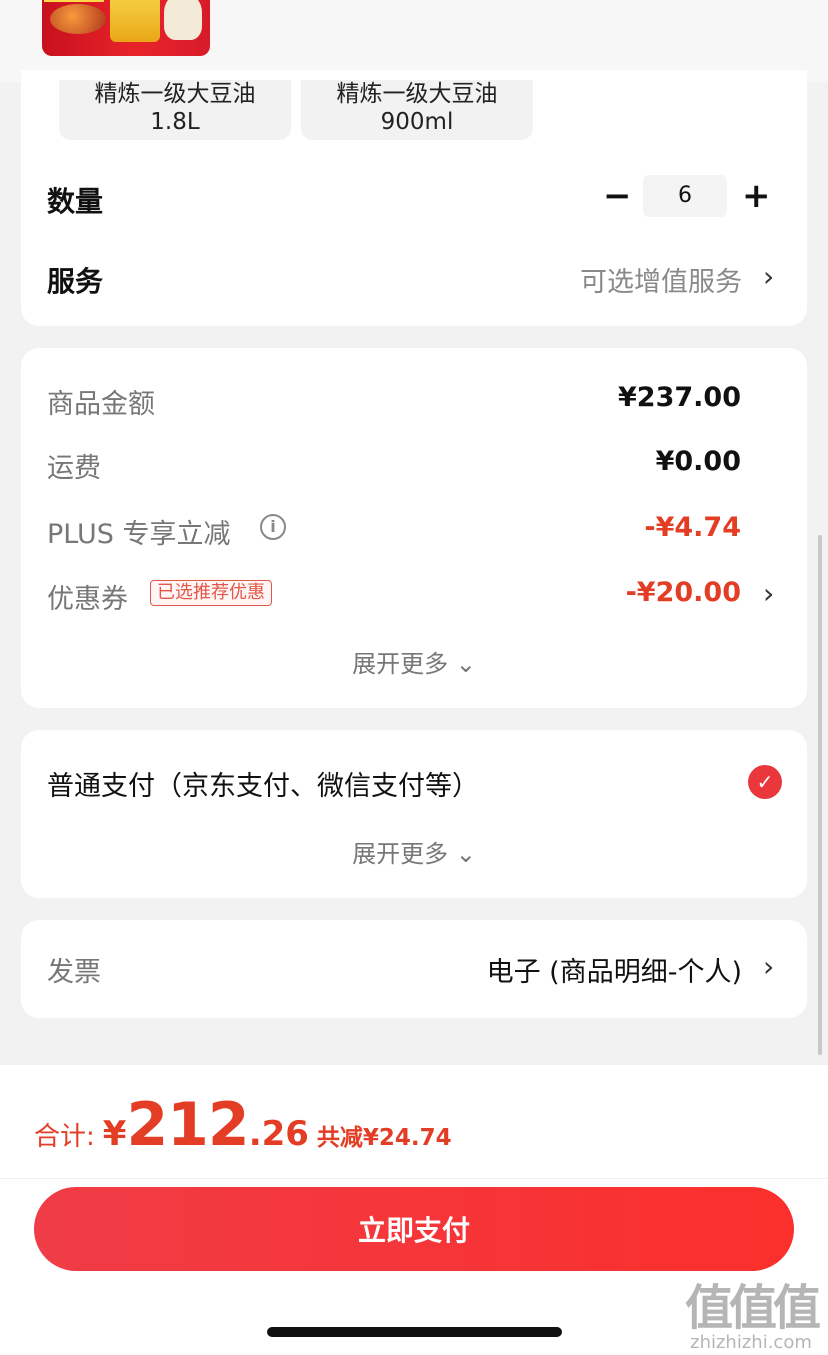  What do you see at coordinates (751, 1342) in the screenshot?
I see `watermark-url: zhizhizhi.com` at bounding box center [751, 1342].